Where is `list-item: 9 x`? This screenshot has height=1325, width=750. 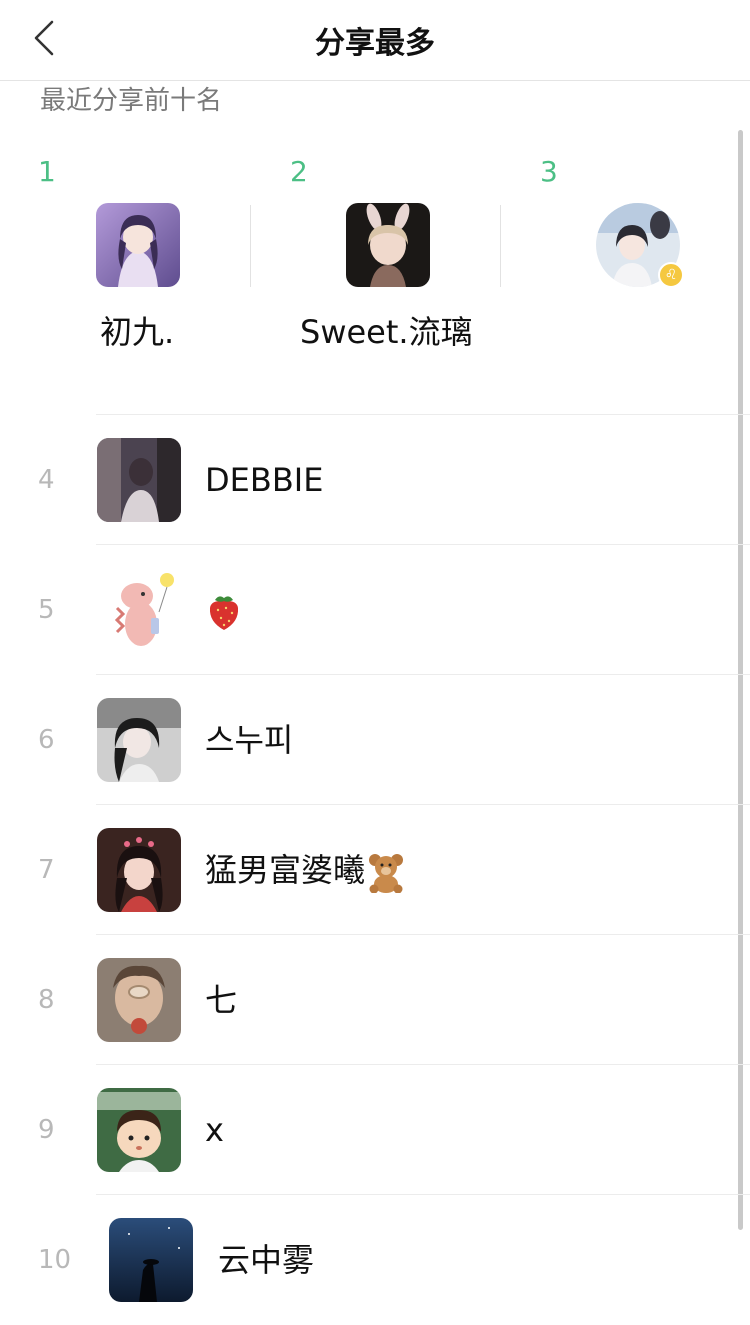 list-item: 9 x is located at coordinates (370, 1130).